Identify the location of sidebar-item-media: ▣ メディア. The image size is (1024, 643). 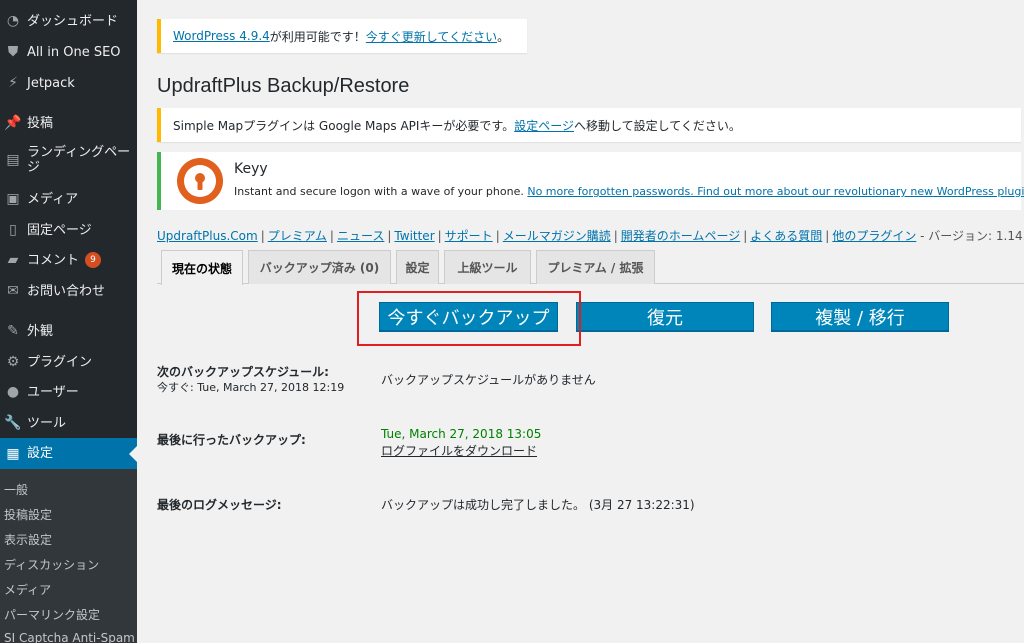
(68, 199).